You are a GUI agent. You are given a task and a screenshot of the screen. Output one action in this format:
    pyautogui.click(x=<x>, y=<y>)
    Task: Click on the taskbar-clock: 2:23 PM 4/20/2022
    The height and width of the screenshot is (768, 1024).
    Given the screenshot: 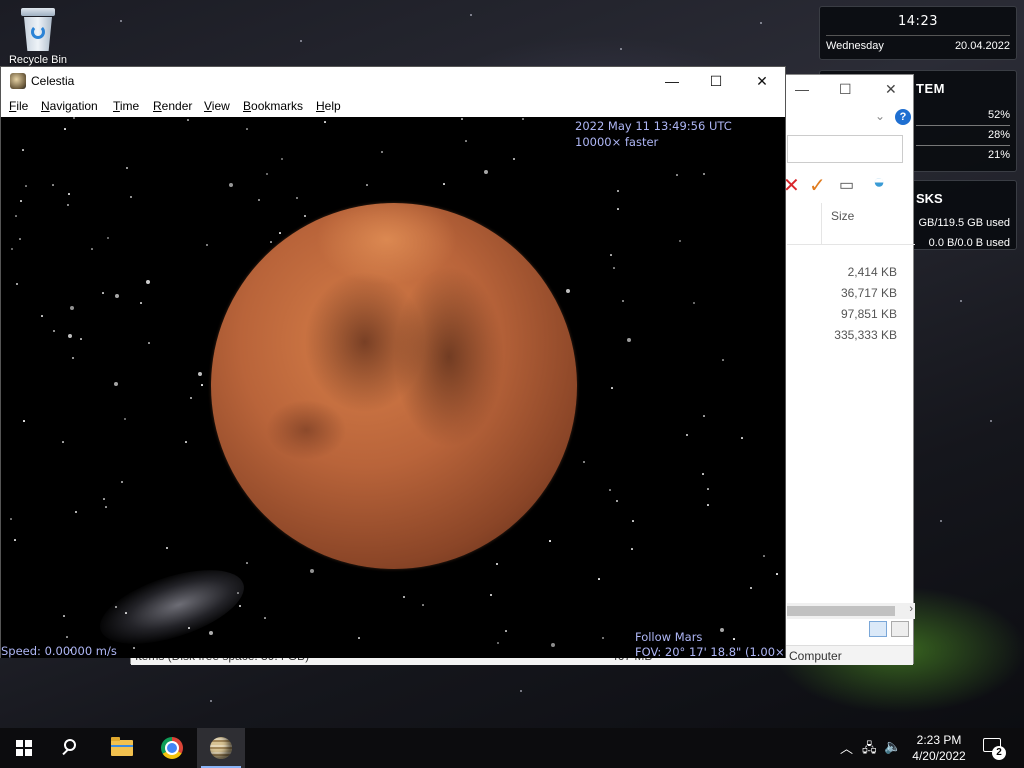 What is the action you would take?
    pyautogui.click(x=939, y=748)
    